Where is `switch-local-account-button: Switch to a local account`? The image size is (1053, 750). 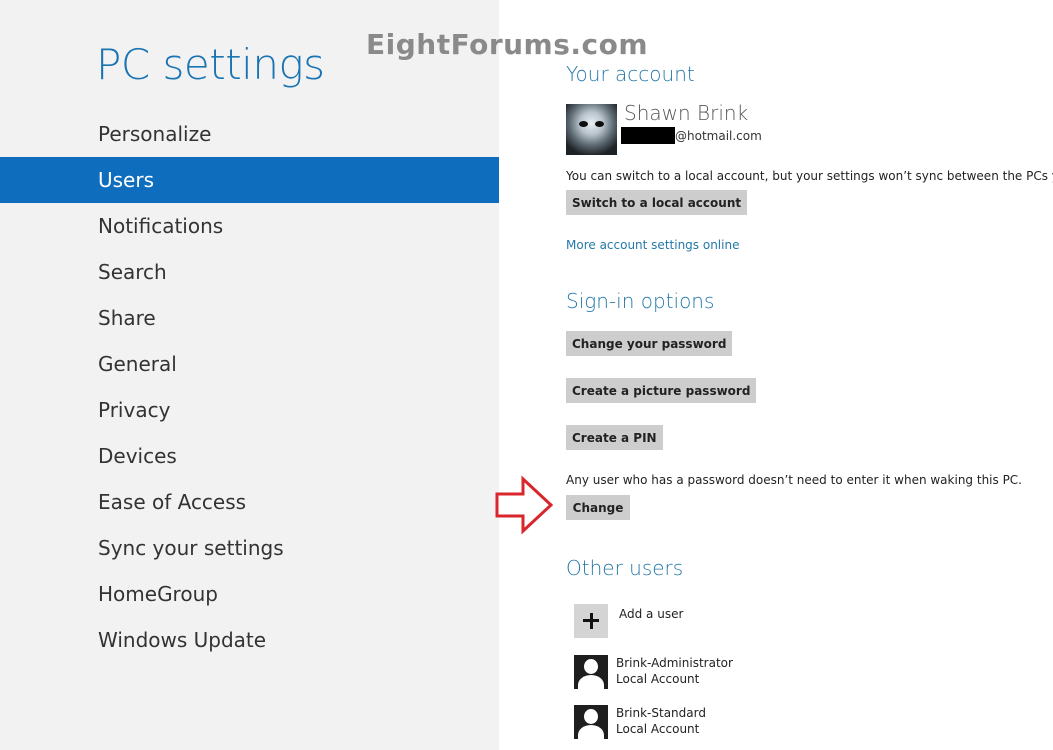 switch-local-account-button: Switch to a local account is located at coordinates (657, 202).